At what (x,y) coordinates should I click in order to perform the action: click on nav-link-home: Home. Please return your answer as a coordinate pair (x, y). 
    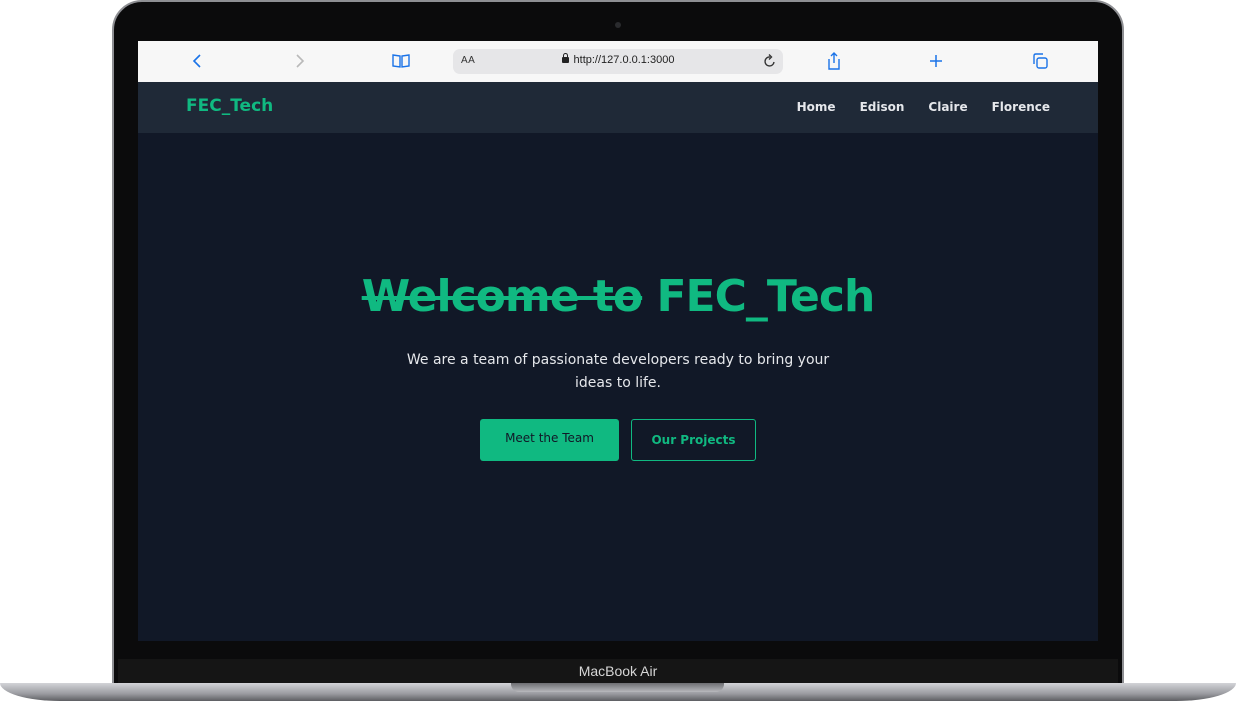
    Looking at the image, I should click on (816, 107).